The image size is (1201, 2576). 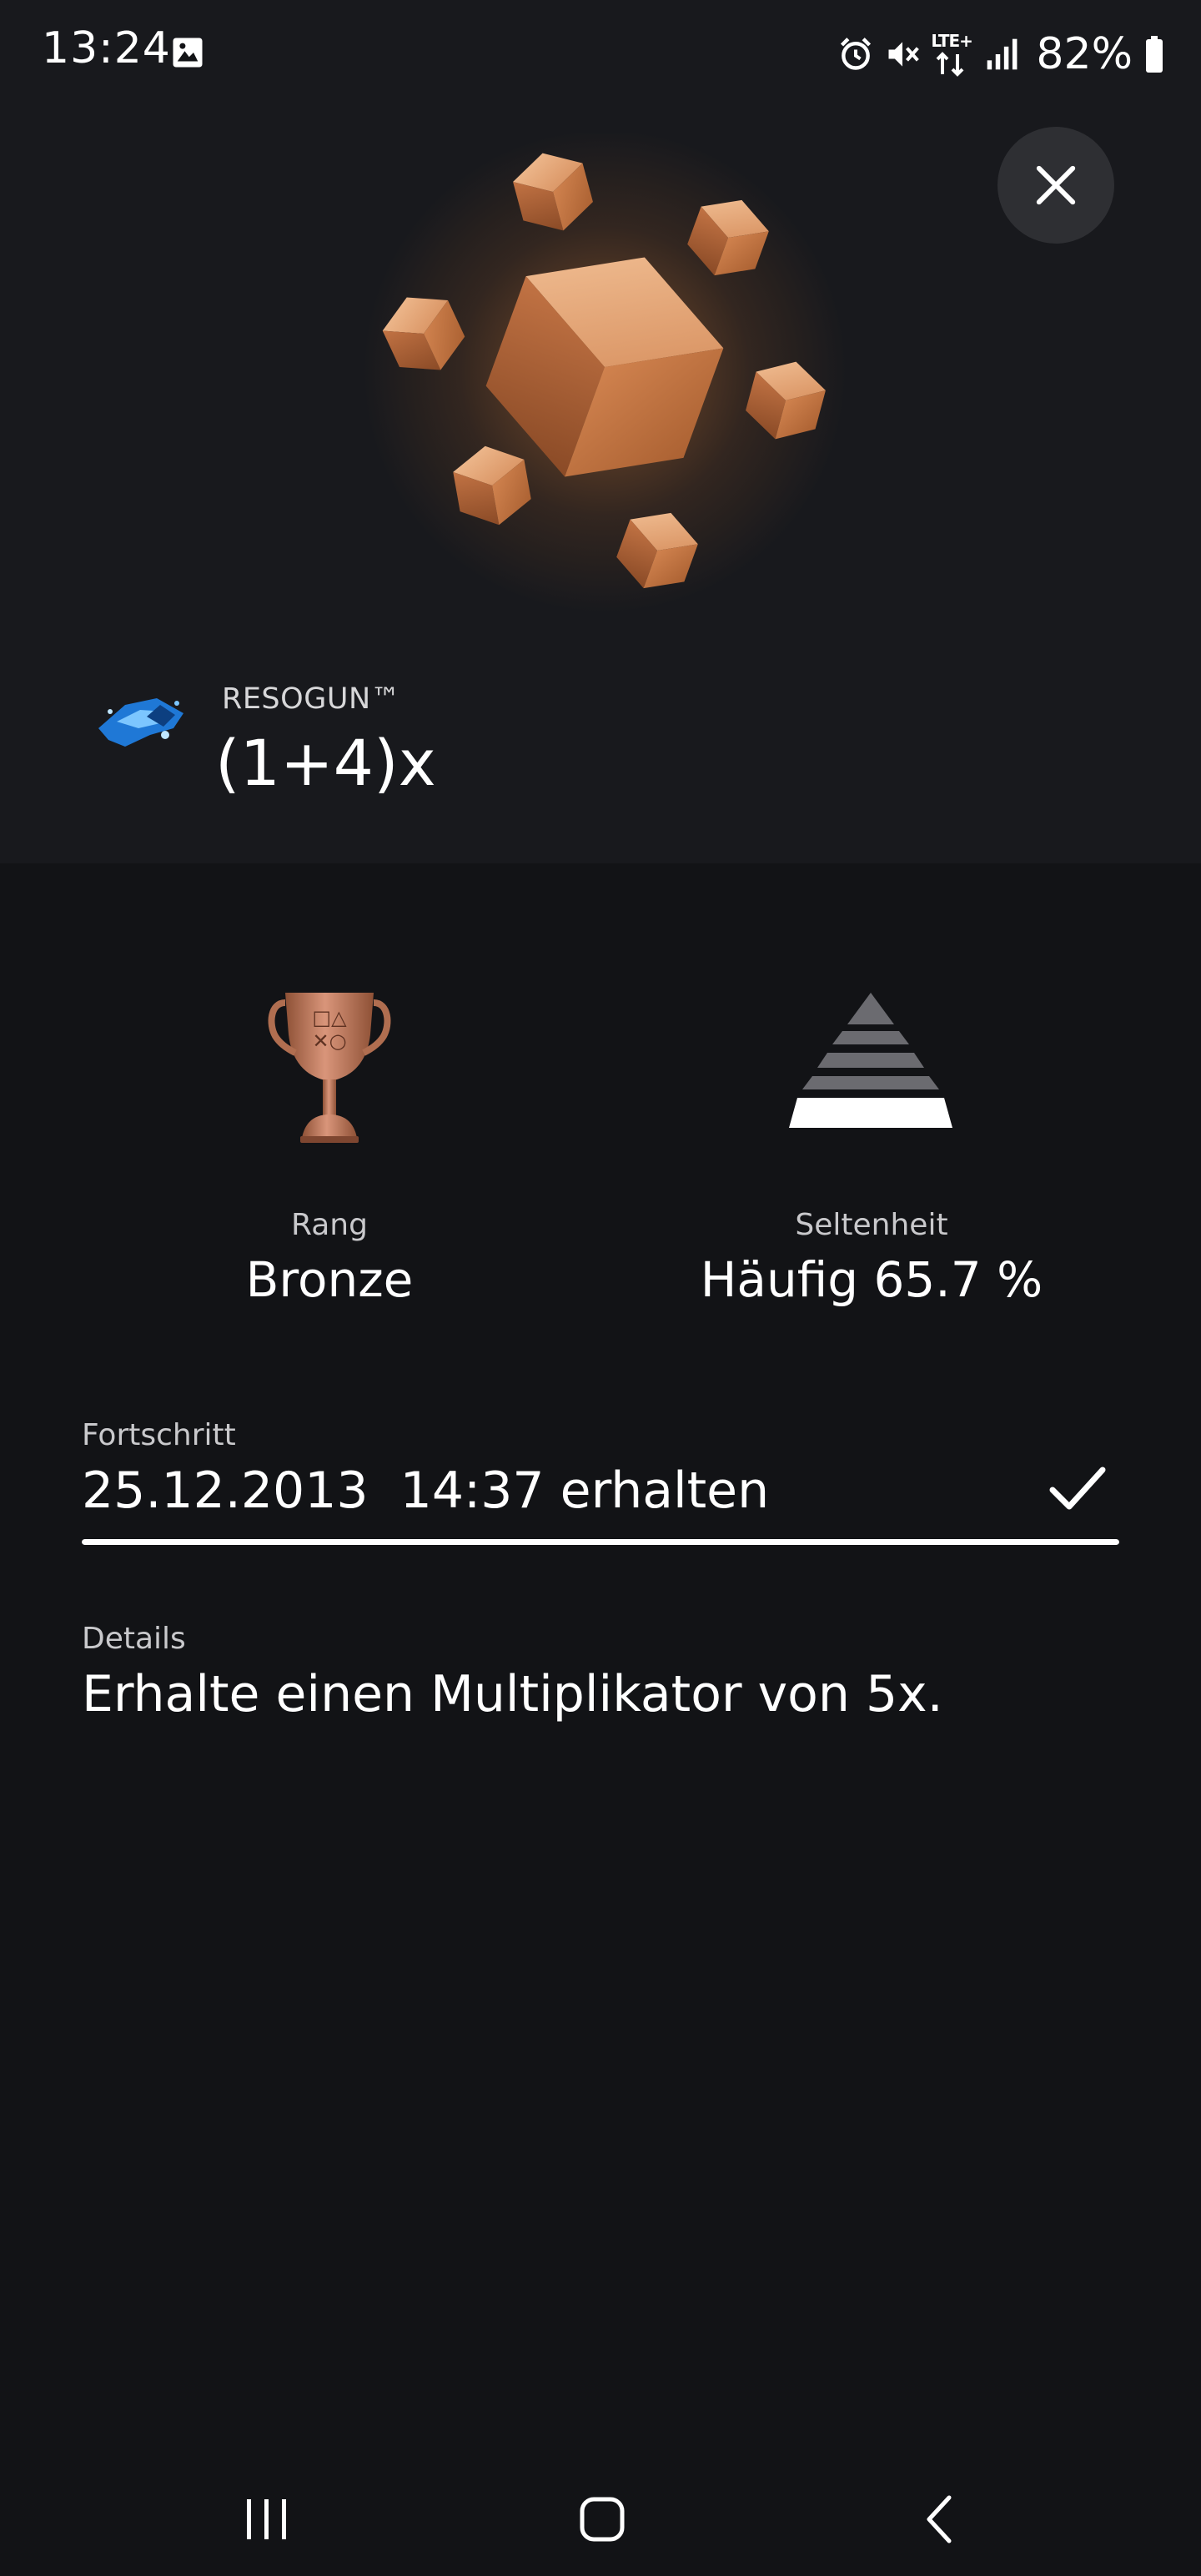 I want to click on status-time: 13:24, so click(x=107, y=48).